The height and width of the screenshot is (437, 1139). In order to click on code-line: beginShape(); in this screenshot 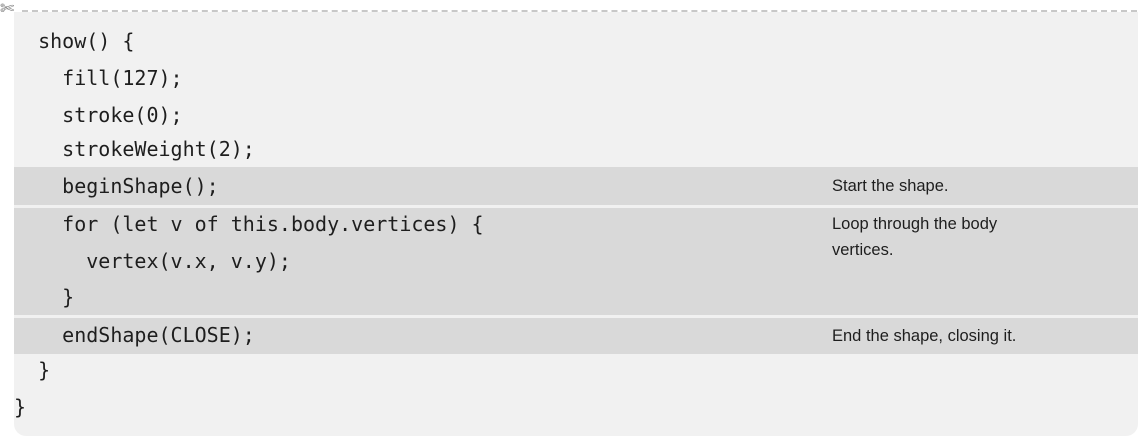, I will do `click(116, 186)`.